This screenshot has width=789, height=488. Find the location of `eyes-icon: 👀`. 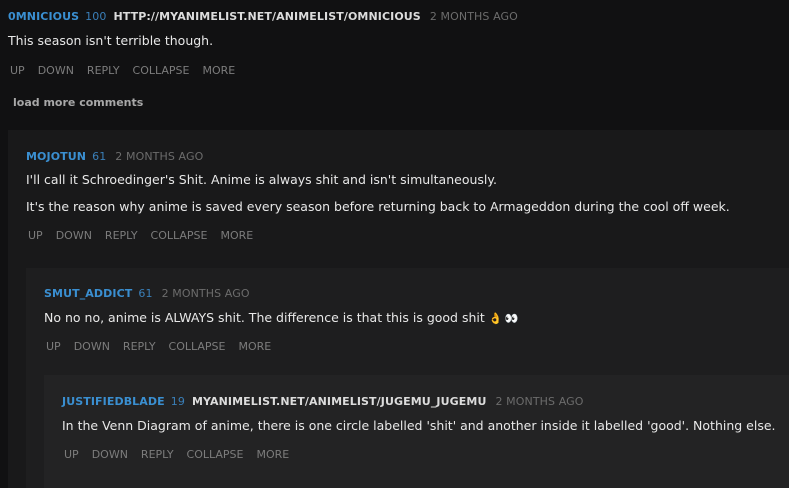

eyes-icon: 👀 is located at coordinates (511, 318).